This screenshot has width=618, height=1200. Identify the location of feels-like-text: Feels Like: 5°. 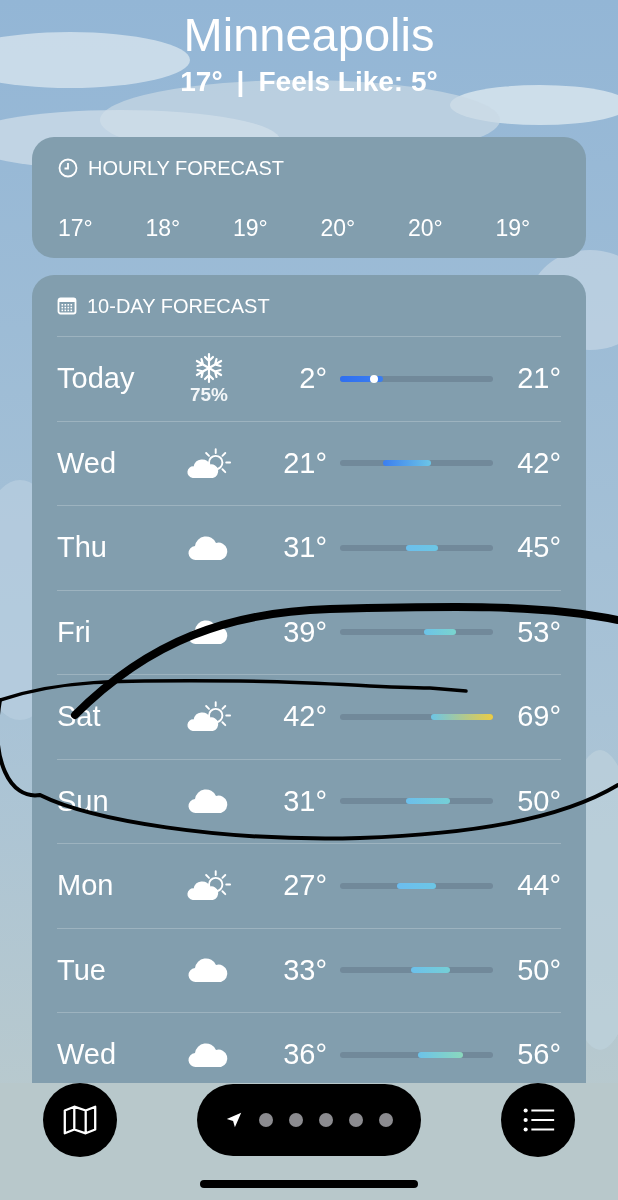
(348, 82).